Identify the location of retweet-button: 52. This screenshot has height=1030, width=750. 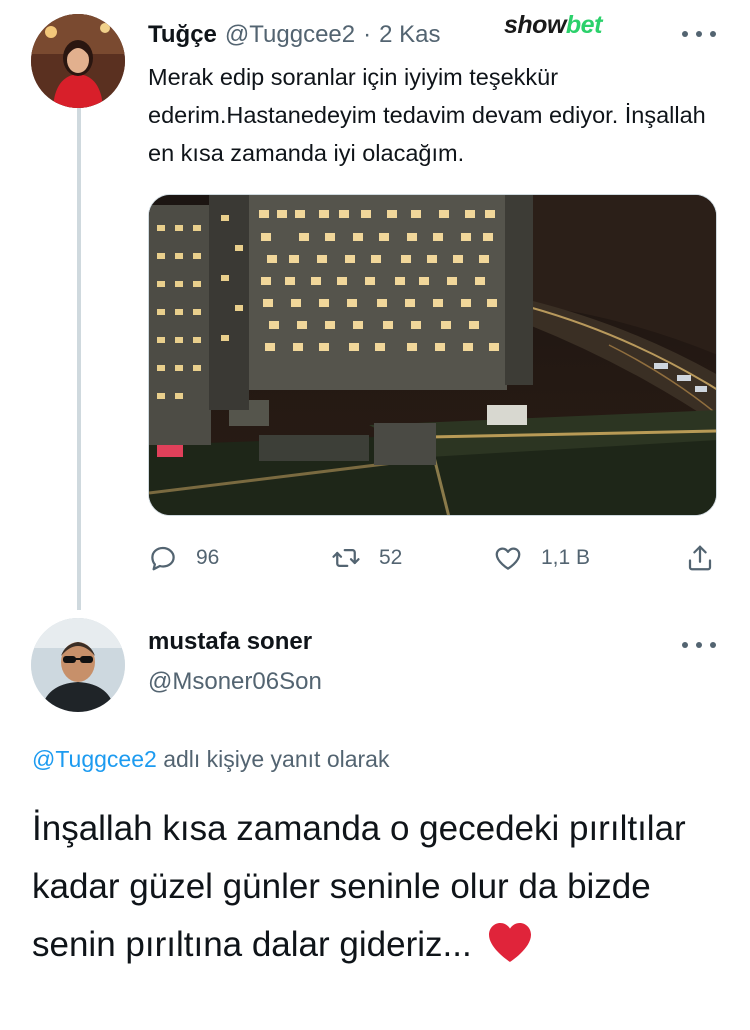
(366, 558).